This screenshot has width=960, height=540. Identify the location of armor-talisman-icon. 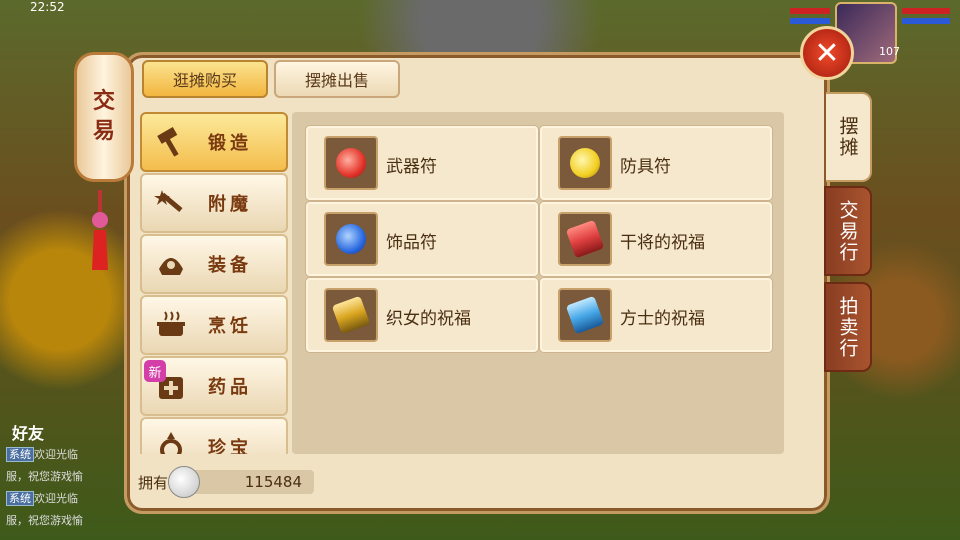
(585, 163).